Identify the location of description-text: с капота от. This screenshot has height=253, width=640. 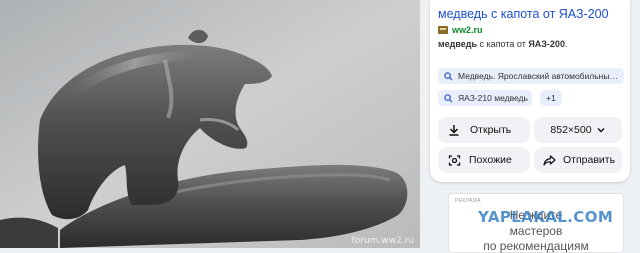
(503, 44).